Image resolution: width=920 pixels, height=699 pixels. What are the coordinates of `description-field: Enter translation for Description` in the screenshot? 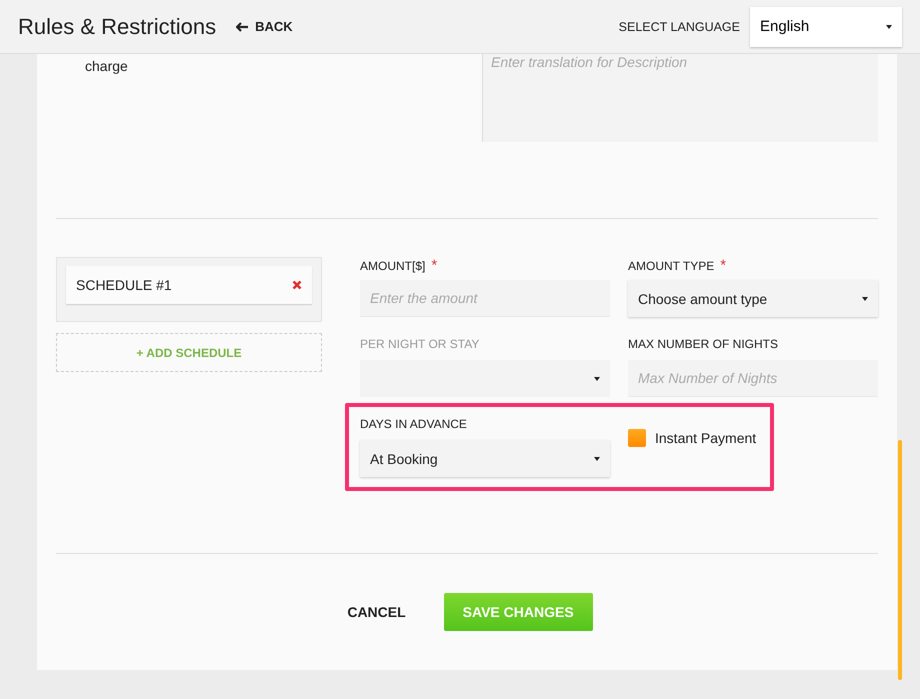 It's located at (680, 98).